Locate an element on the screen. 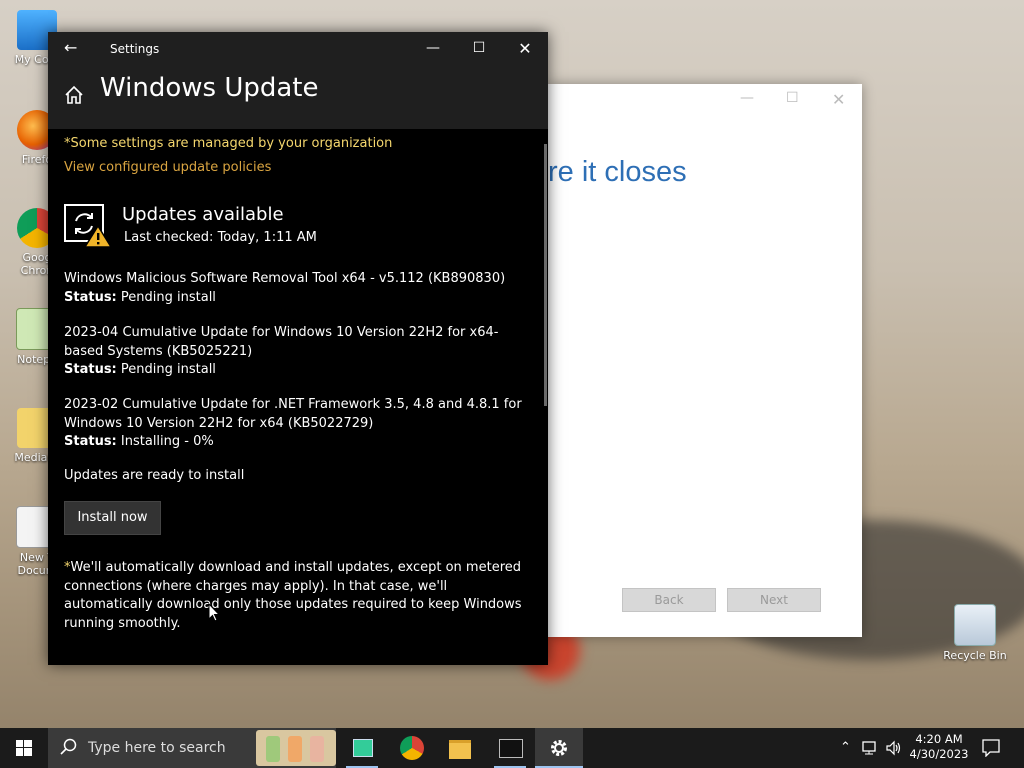  update-status: Installing - 0% is located at coordinates (167, 441).